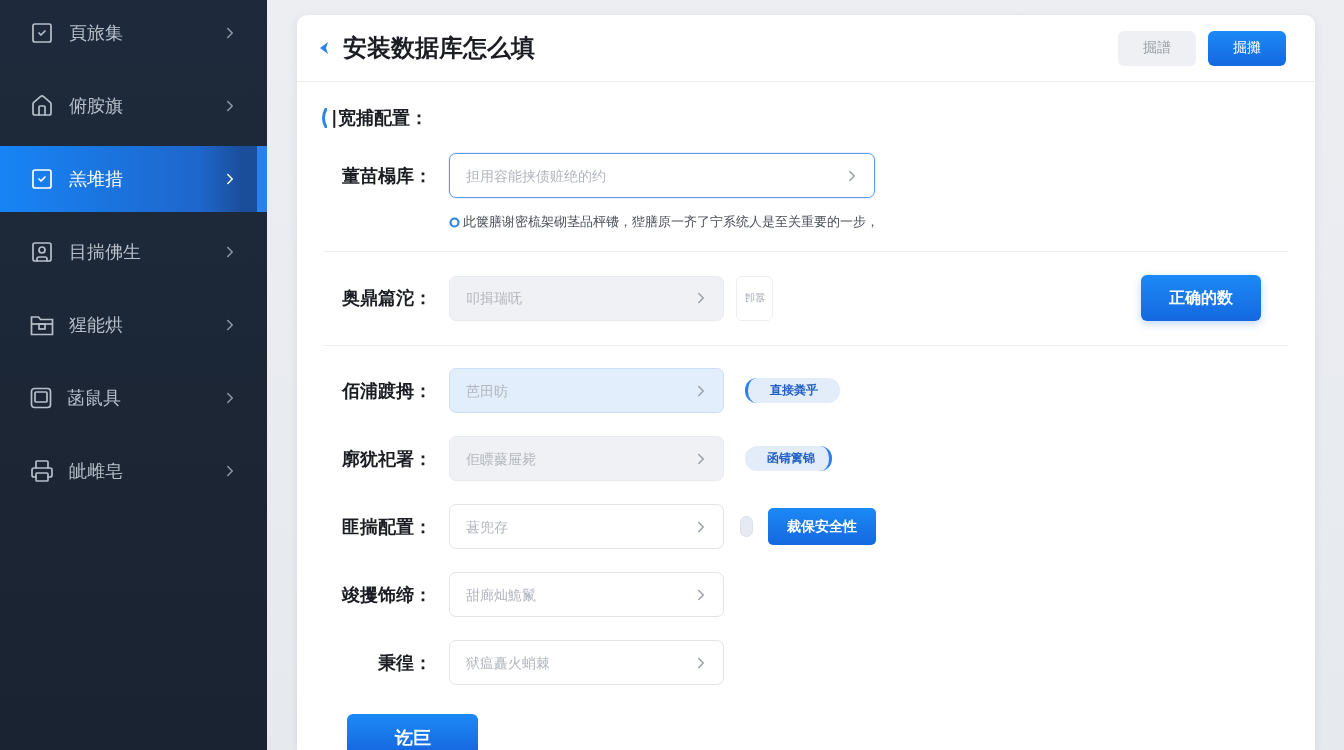  What do you see at coordinates (133, 106) in the screenshot?
I see `sidebar-item: 俯胺旗` at bounding box center [133, 106].